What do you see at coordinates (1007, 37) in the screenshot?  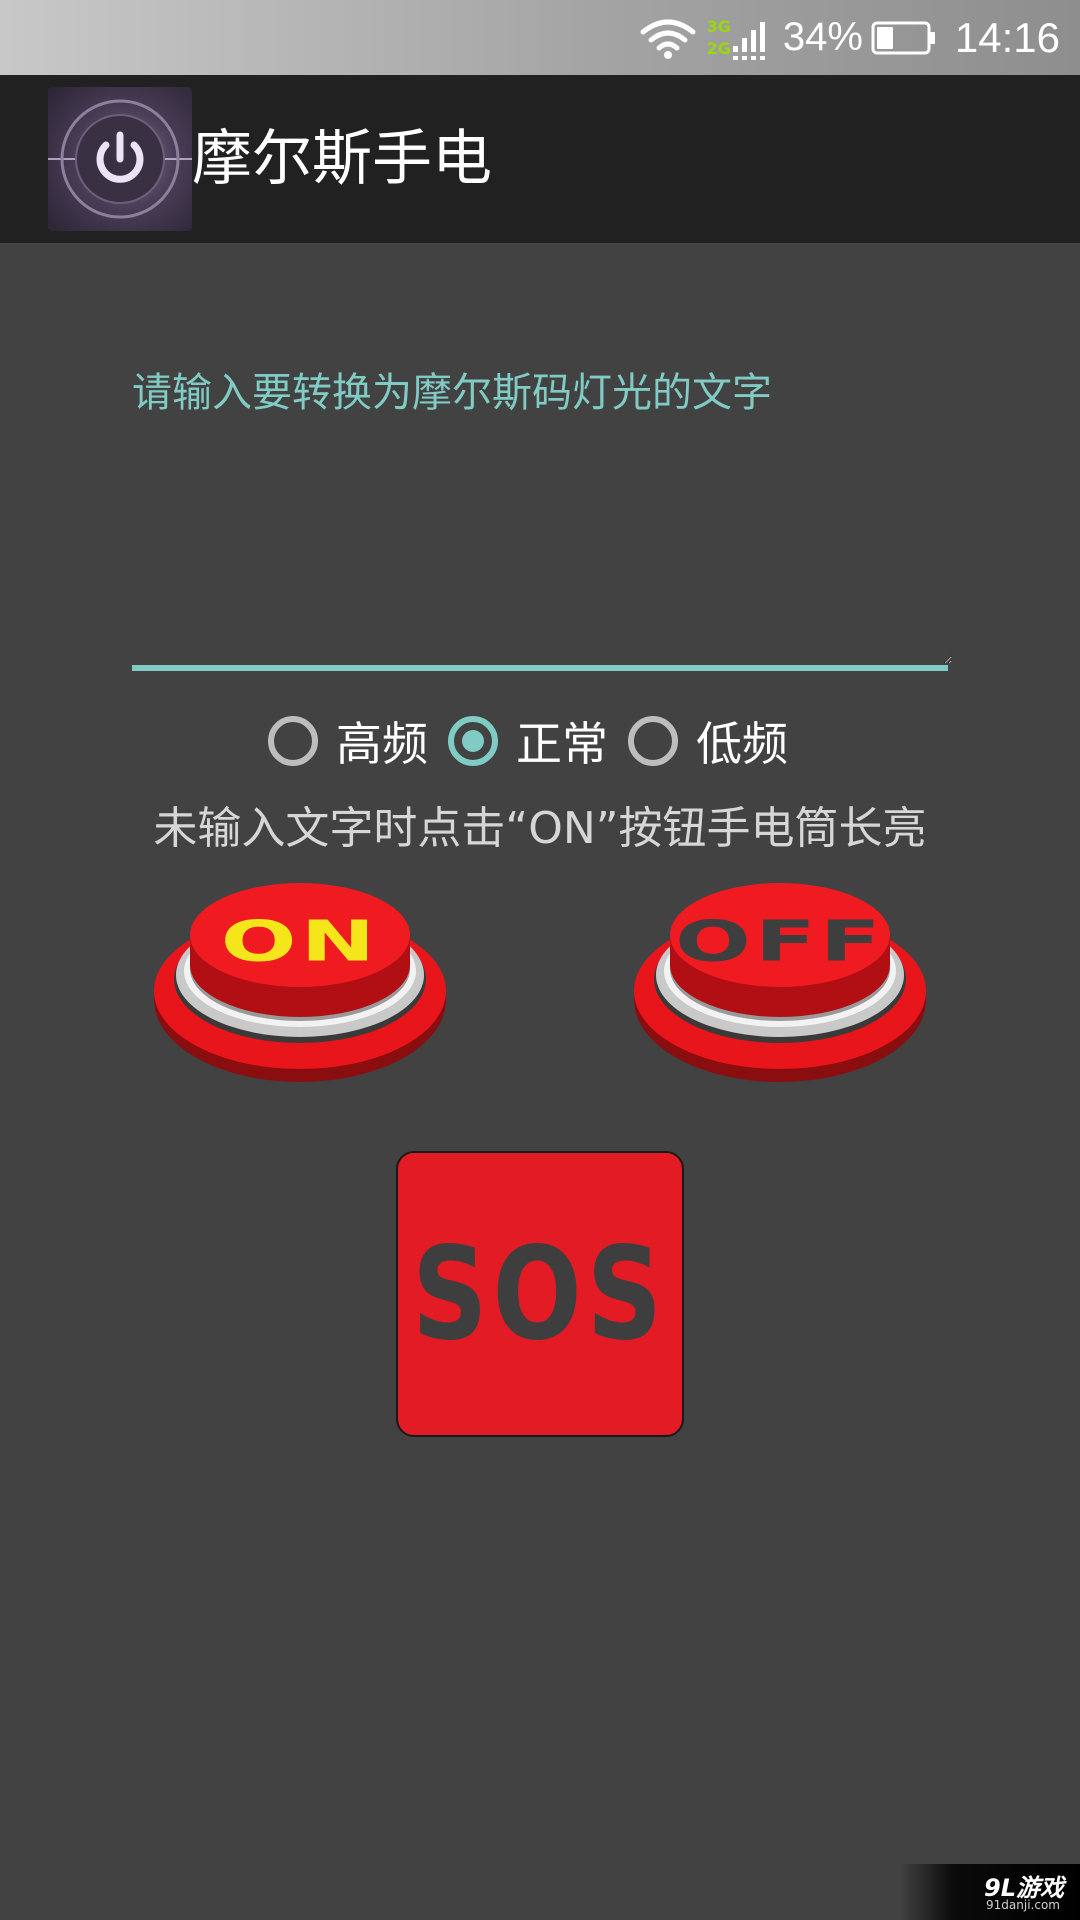 I see `clock: 14:16` at bounding box center [1007, 37].